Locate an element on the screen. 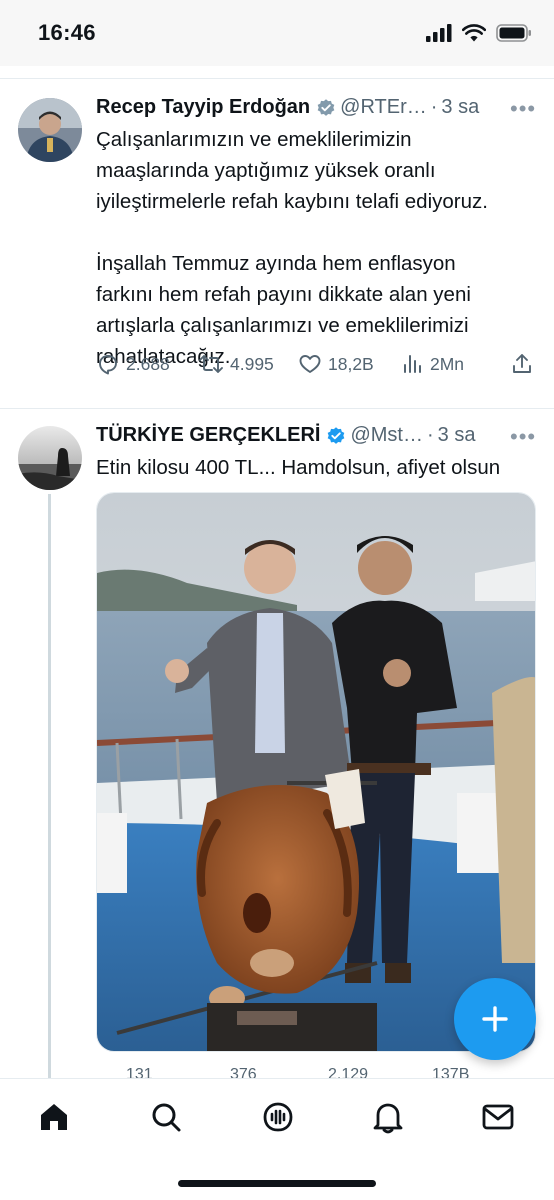 The height and width of the screenshot is (1200, 554). nav-search is located at coordinates (166, 1117).